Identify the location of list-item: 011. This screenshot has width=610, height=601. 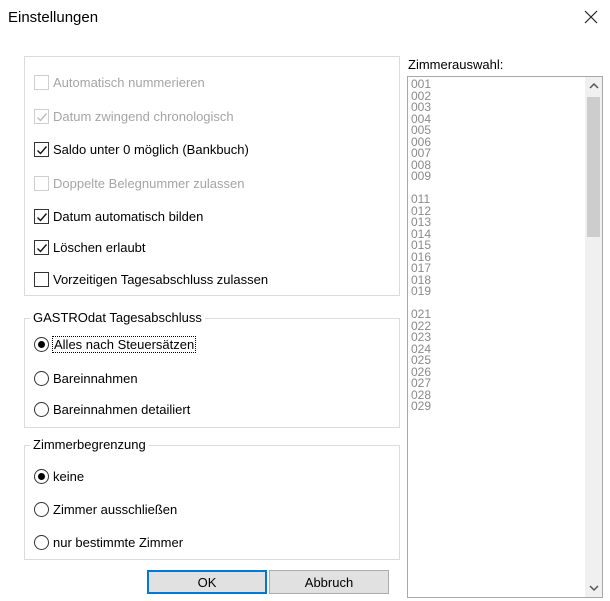
(496, 199).